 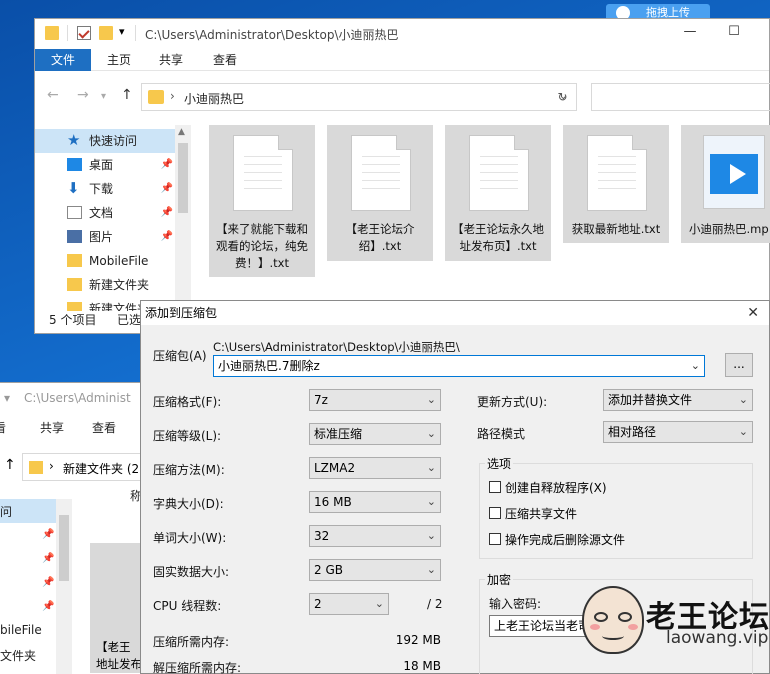 I want to click on file-item: 【来了就能下载和观看的论坛，纯免费！】.txt, so click(x=262, y=201).